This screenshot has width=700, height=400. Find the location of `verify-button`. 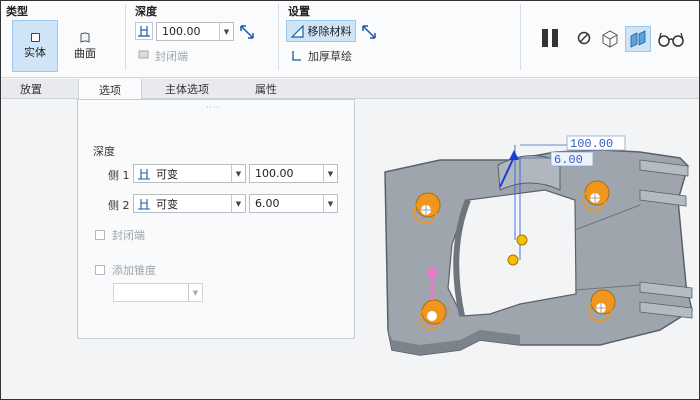

verify-button is located at coordinates (671, 39).